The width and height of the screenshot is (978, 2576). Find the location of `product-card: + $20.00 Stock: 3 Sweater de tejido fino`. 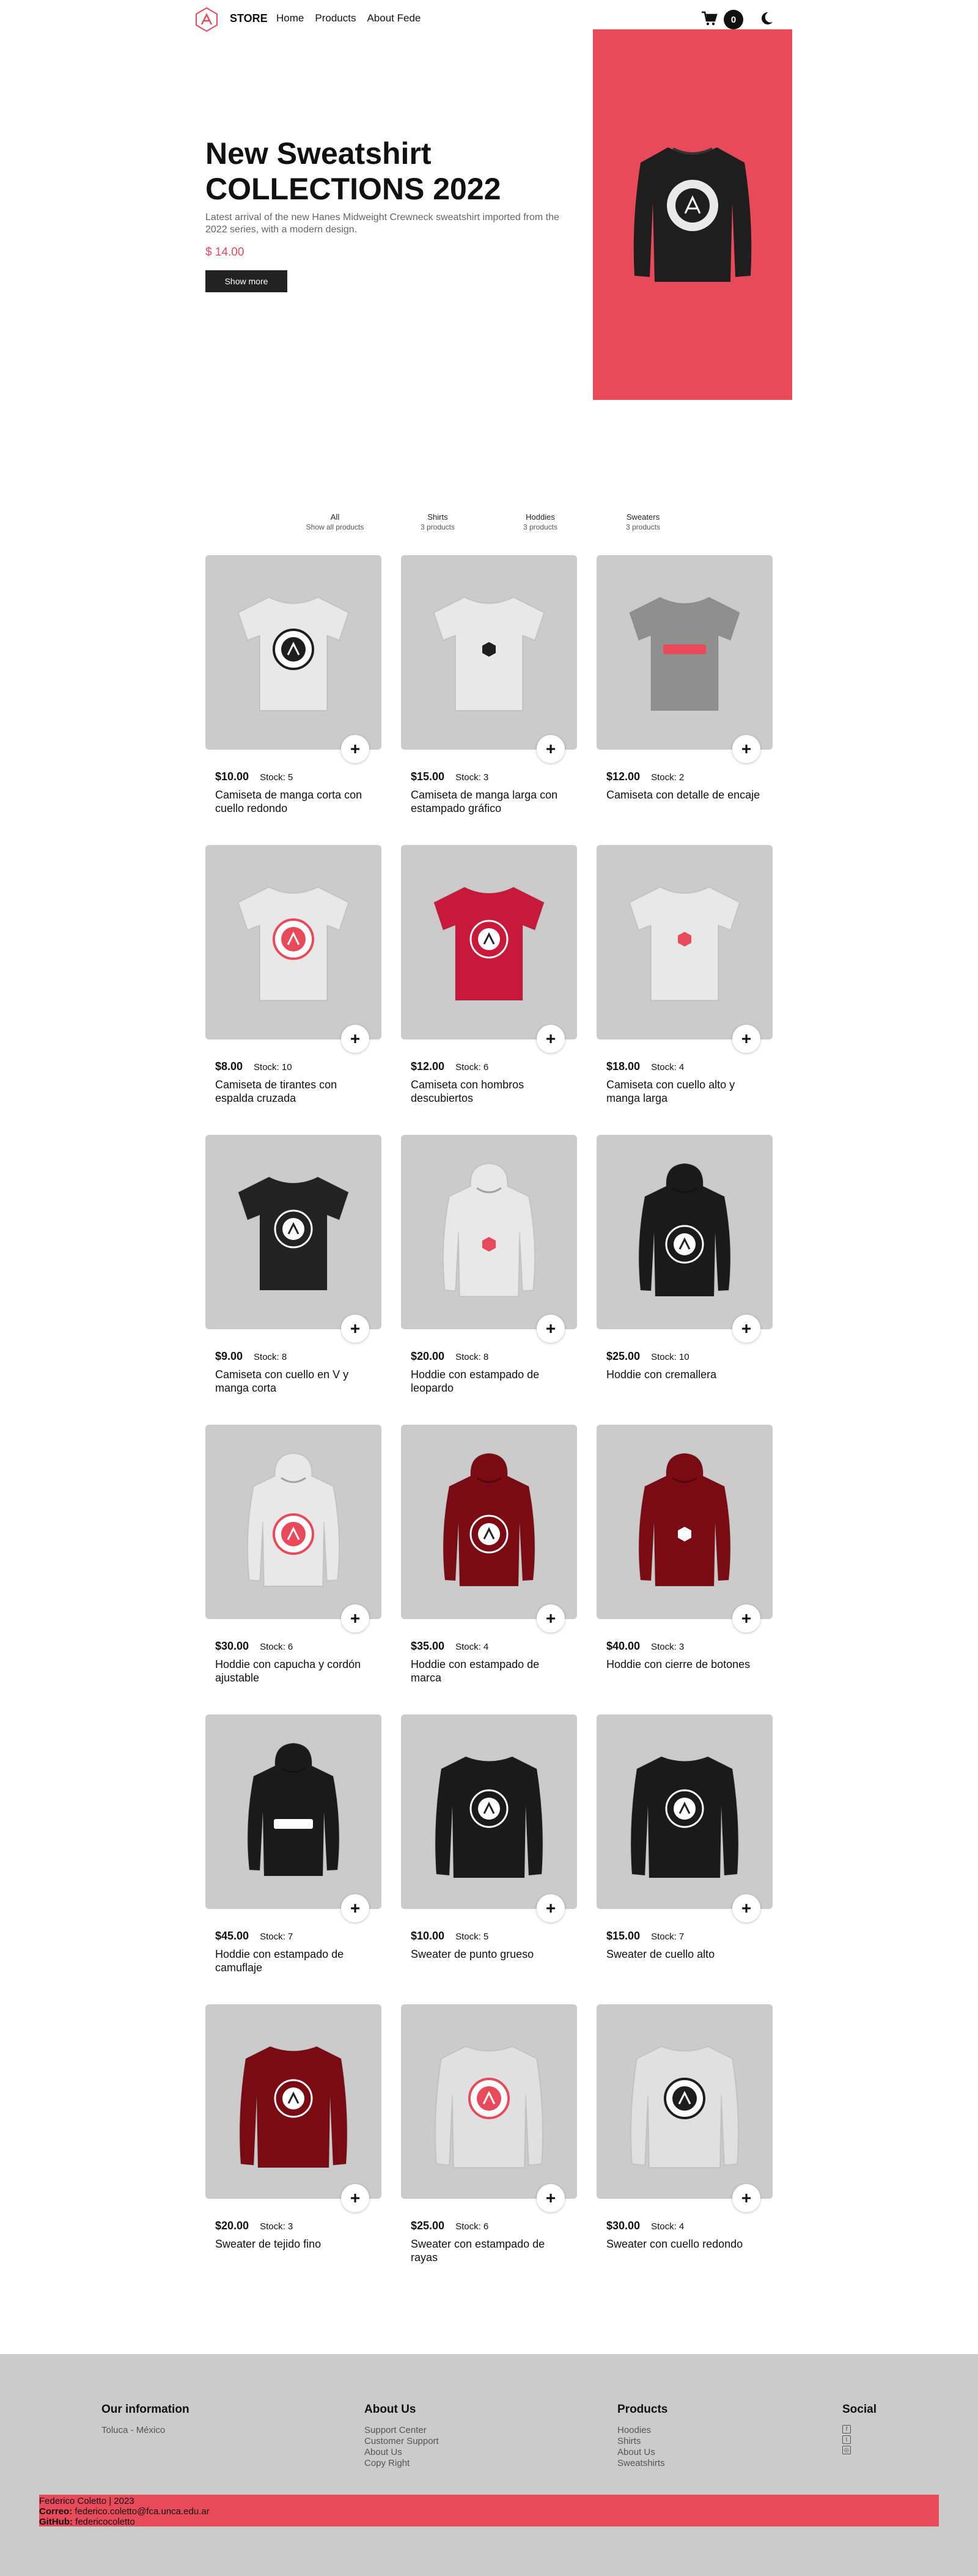

product-card: + $20.00 Stock: 3 Sweater de tejido fino is located at coordinates (293, 2149).